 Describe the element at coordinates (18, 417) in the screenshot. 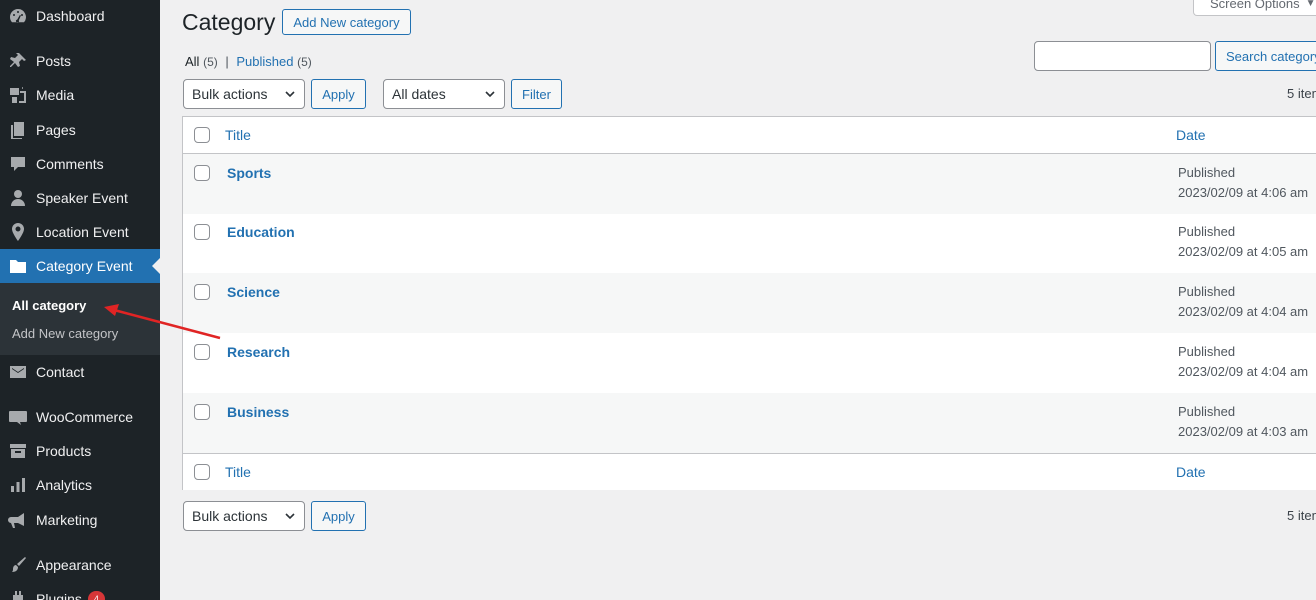

I see `woo-icon` at that location.